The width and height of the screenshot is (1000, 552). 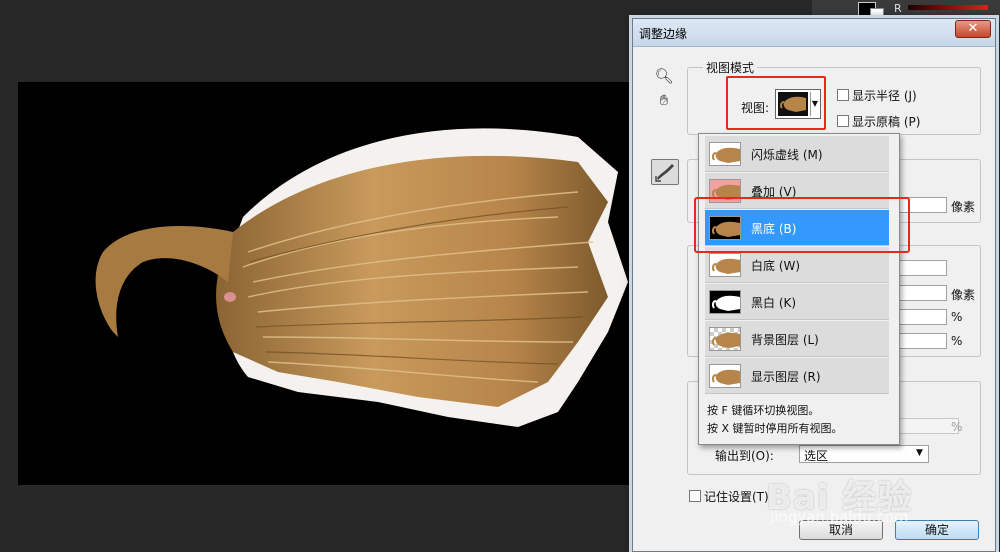 What do you see at coordinates (663, 34) in the screenshot?
I see `dialog-title: 调整边缘` at bounding box center [663, 34].